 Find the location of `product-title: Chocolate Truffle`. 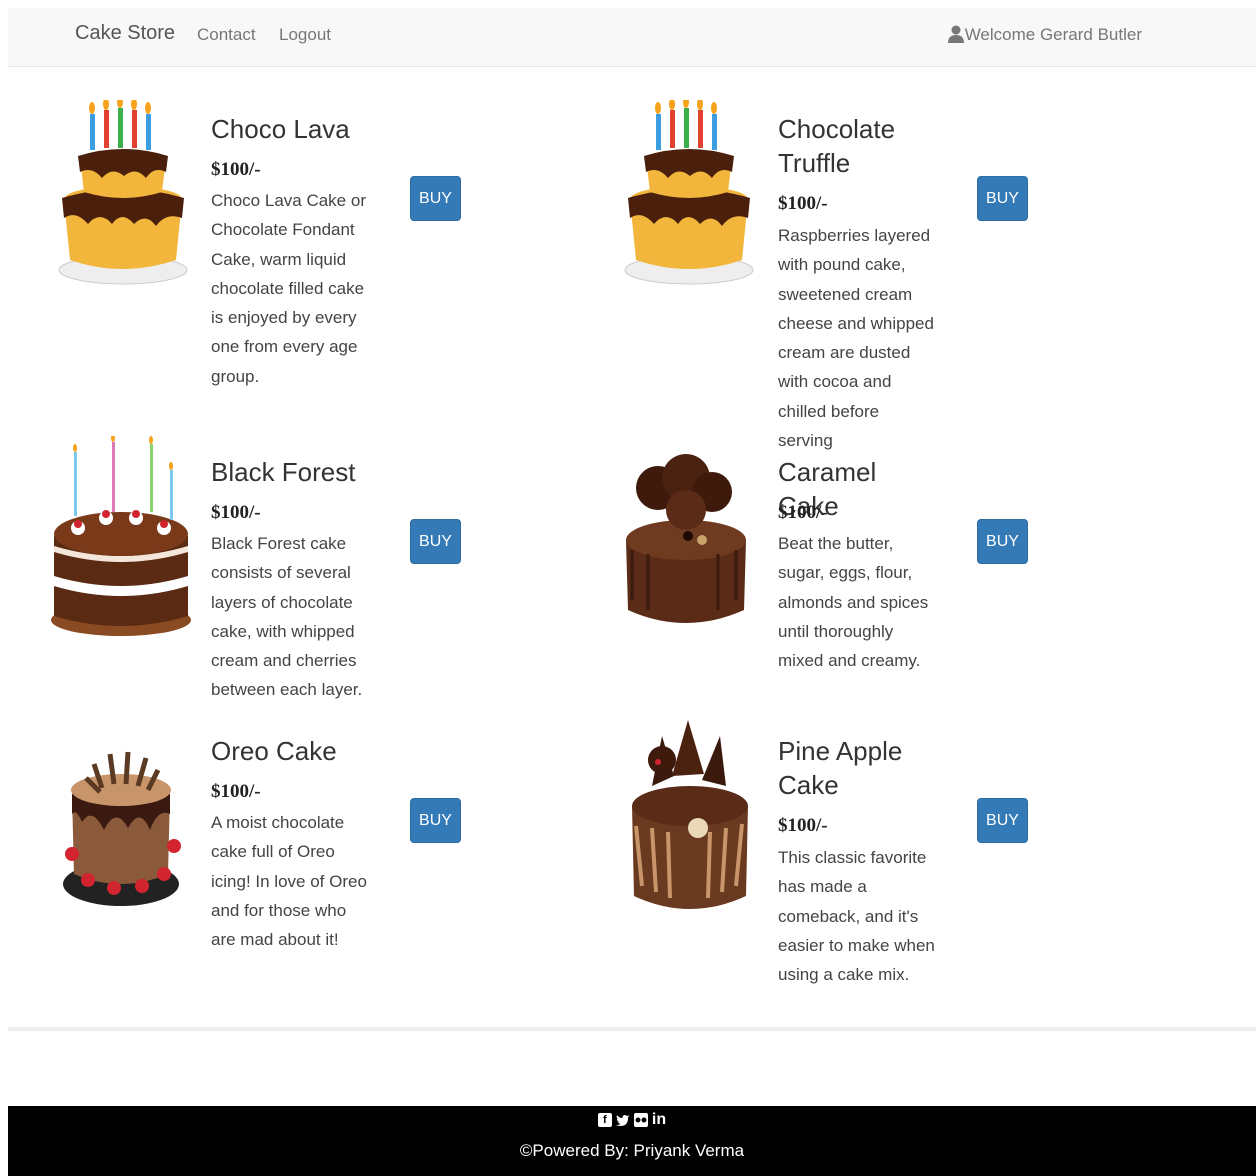

product-title: Chocolate Truffle is located at coordinates (837, 146).